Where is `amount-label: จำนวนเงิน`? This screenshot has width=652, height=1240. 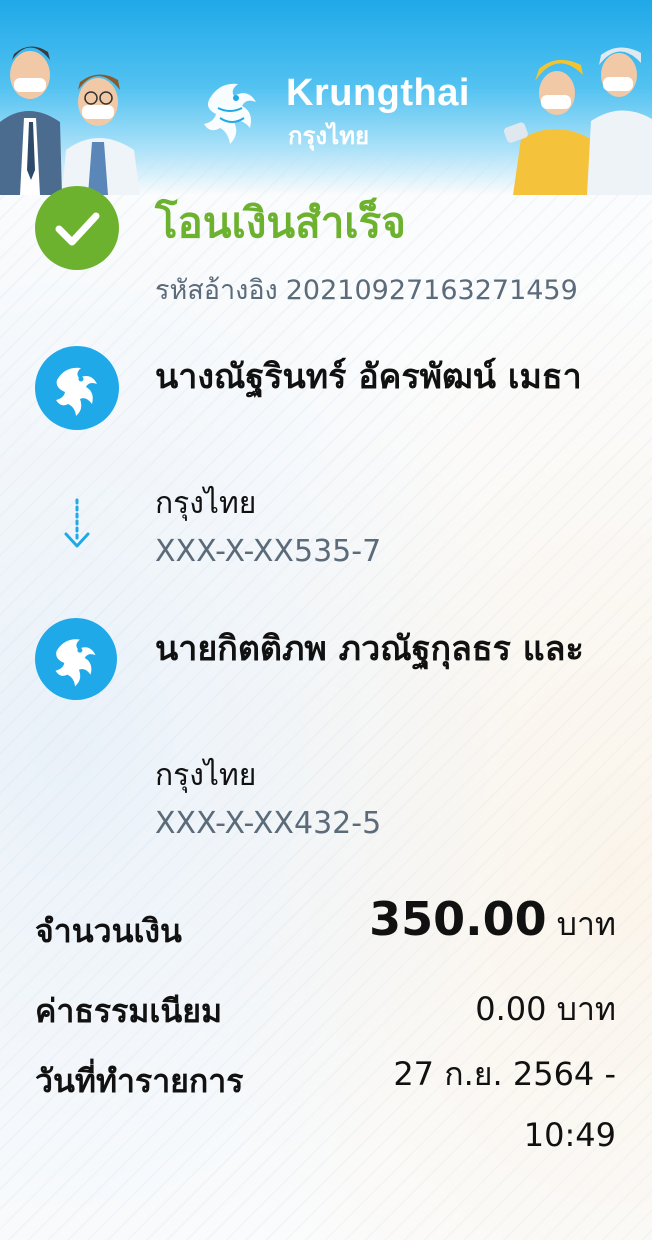 amount-label: จำนวนเงิน is located at coordinates (108, 931).